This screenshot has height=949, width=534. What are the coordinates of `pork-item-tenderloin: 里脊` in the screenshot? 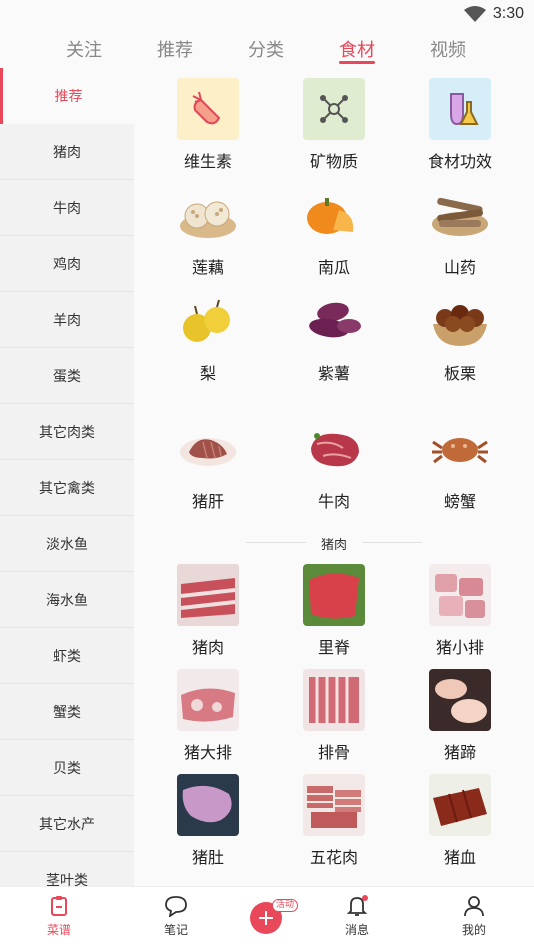 It's located at (334, 611).